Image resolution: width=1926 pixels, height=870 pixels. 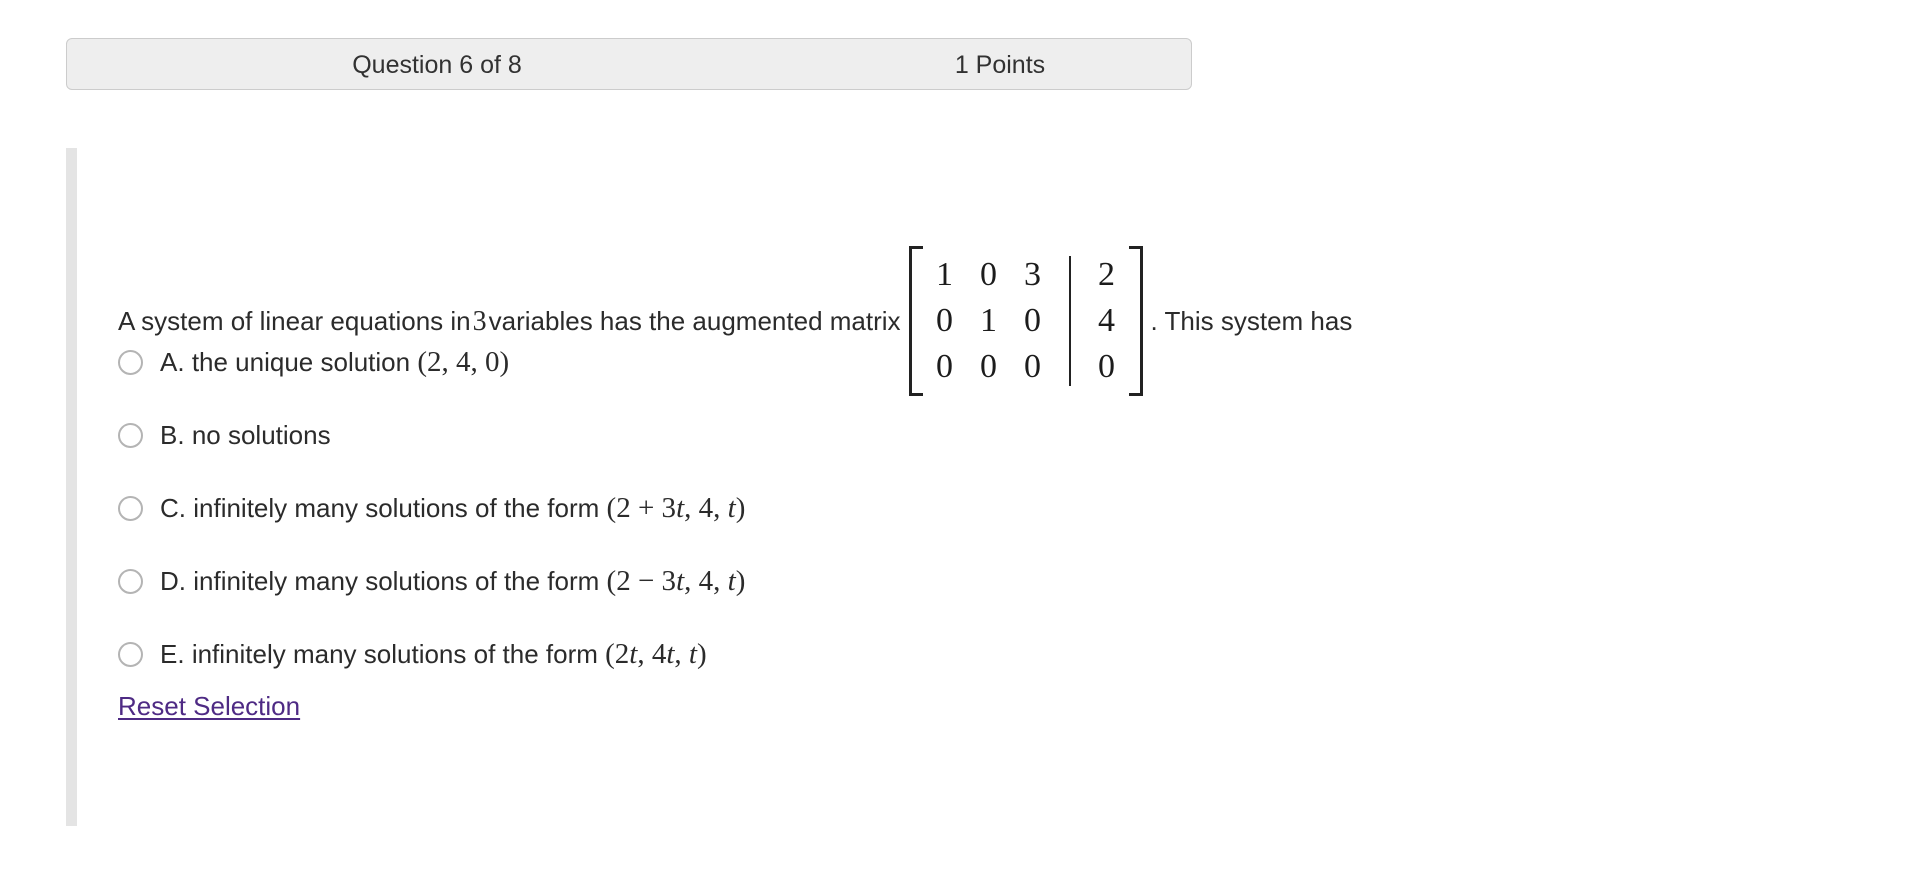 I want to click on option-row-b: B. no solutions, so click(x=918, y=435).